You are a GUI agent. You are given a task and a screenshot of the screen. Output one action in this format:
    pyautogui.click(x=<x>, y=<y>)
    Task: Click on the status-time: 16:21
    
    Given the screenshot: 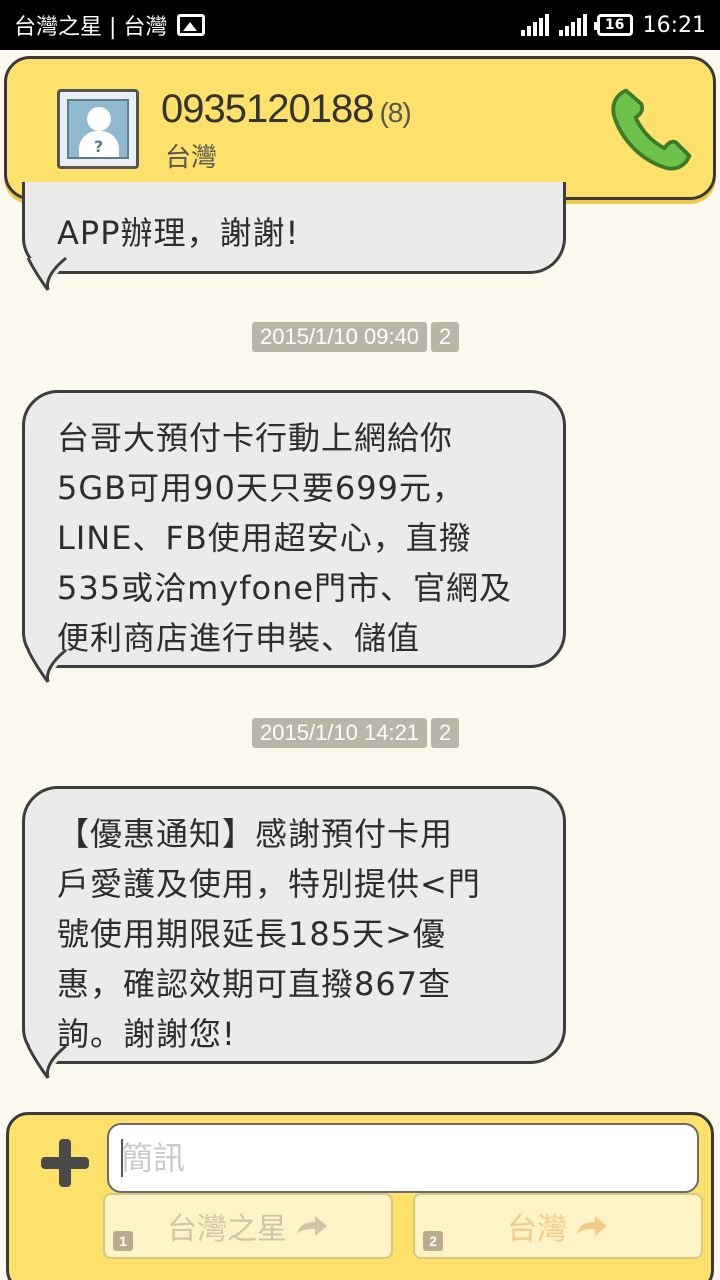 What is the action you would take?
    pyautogui.click(x=674, y=25)
    